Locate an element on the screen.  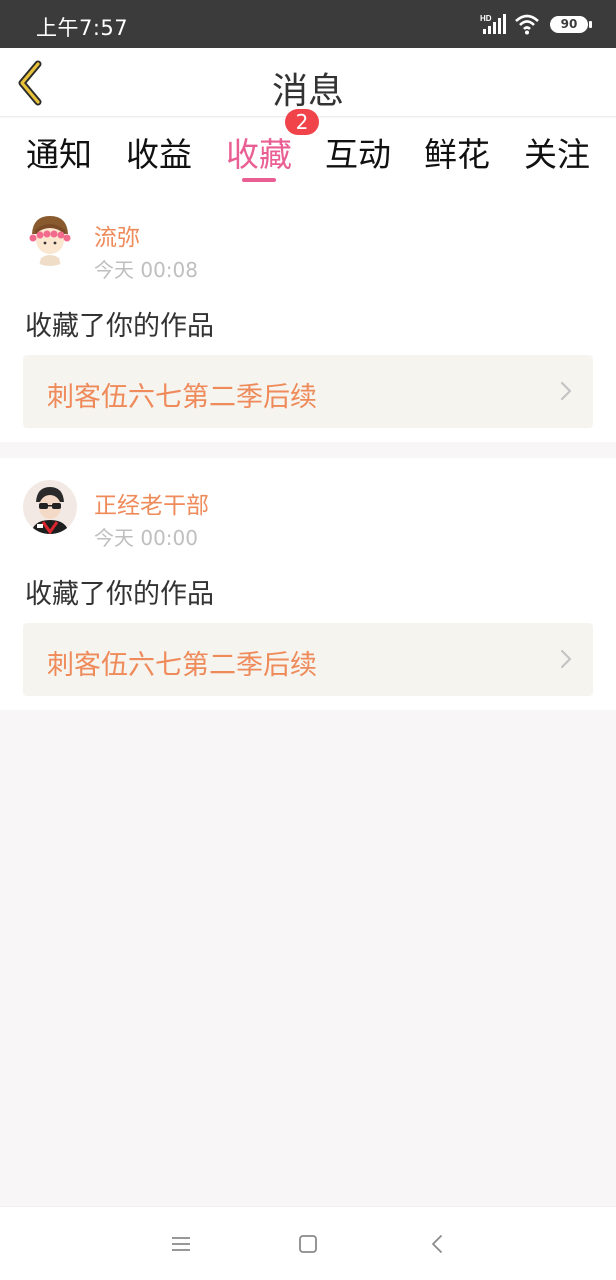
tab-follows: 关注 is located at coordinates (557, 152).